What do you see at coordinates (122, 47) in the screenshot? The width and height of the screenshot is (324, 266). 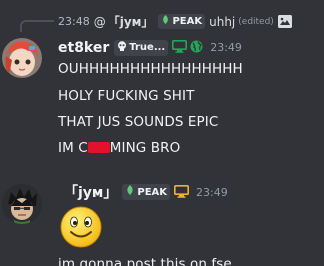 I see `skull-icon` at bounding box center [122, 47].